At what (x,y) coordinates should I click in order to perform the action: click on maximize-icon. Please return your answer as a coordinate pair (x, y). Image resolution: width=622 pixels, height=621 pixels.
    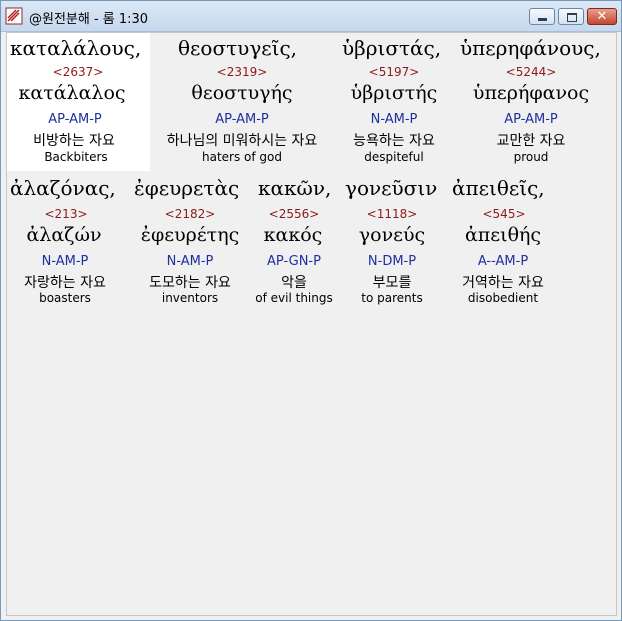
    Looking at the image, I should click on (571, 16).